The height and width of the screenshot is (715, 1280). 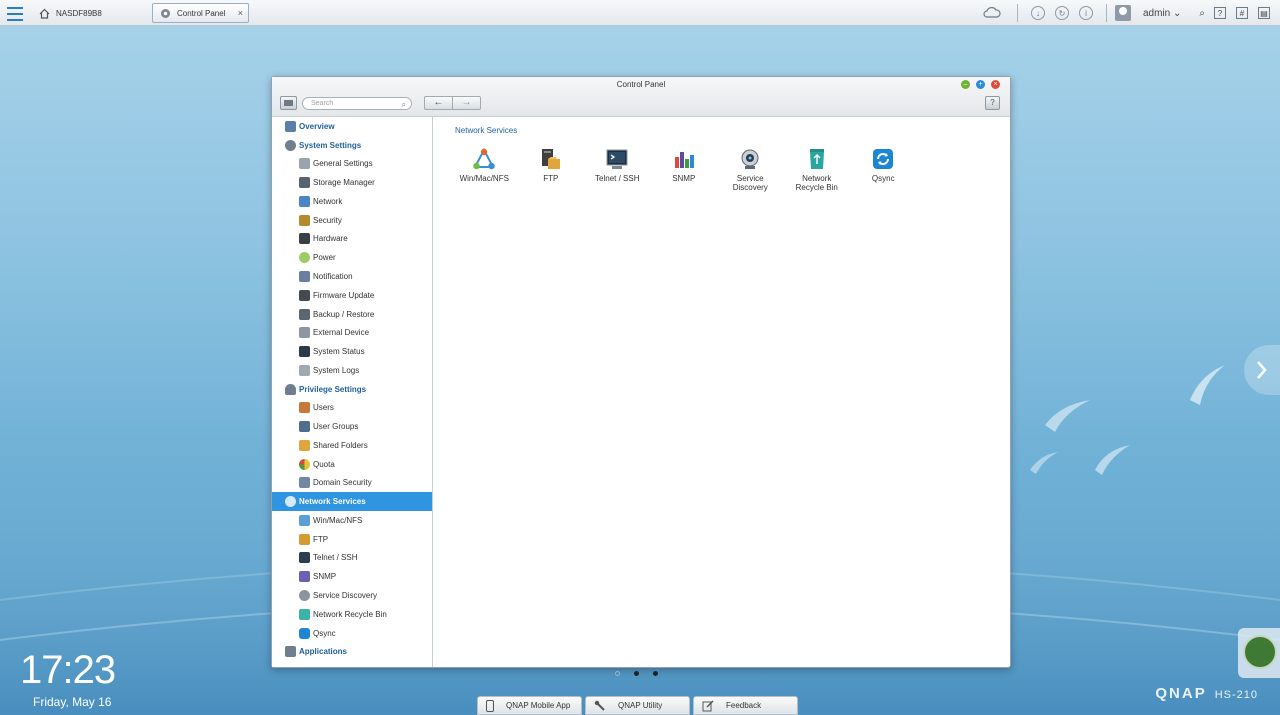 I want to click on sidebar-item-service-discovery: Service Discovery, so click(x=352, y=595).